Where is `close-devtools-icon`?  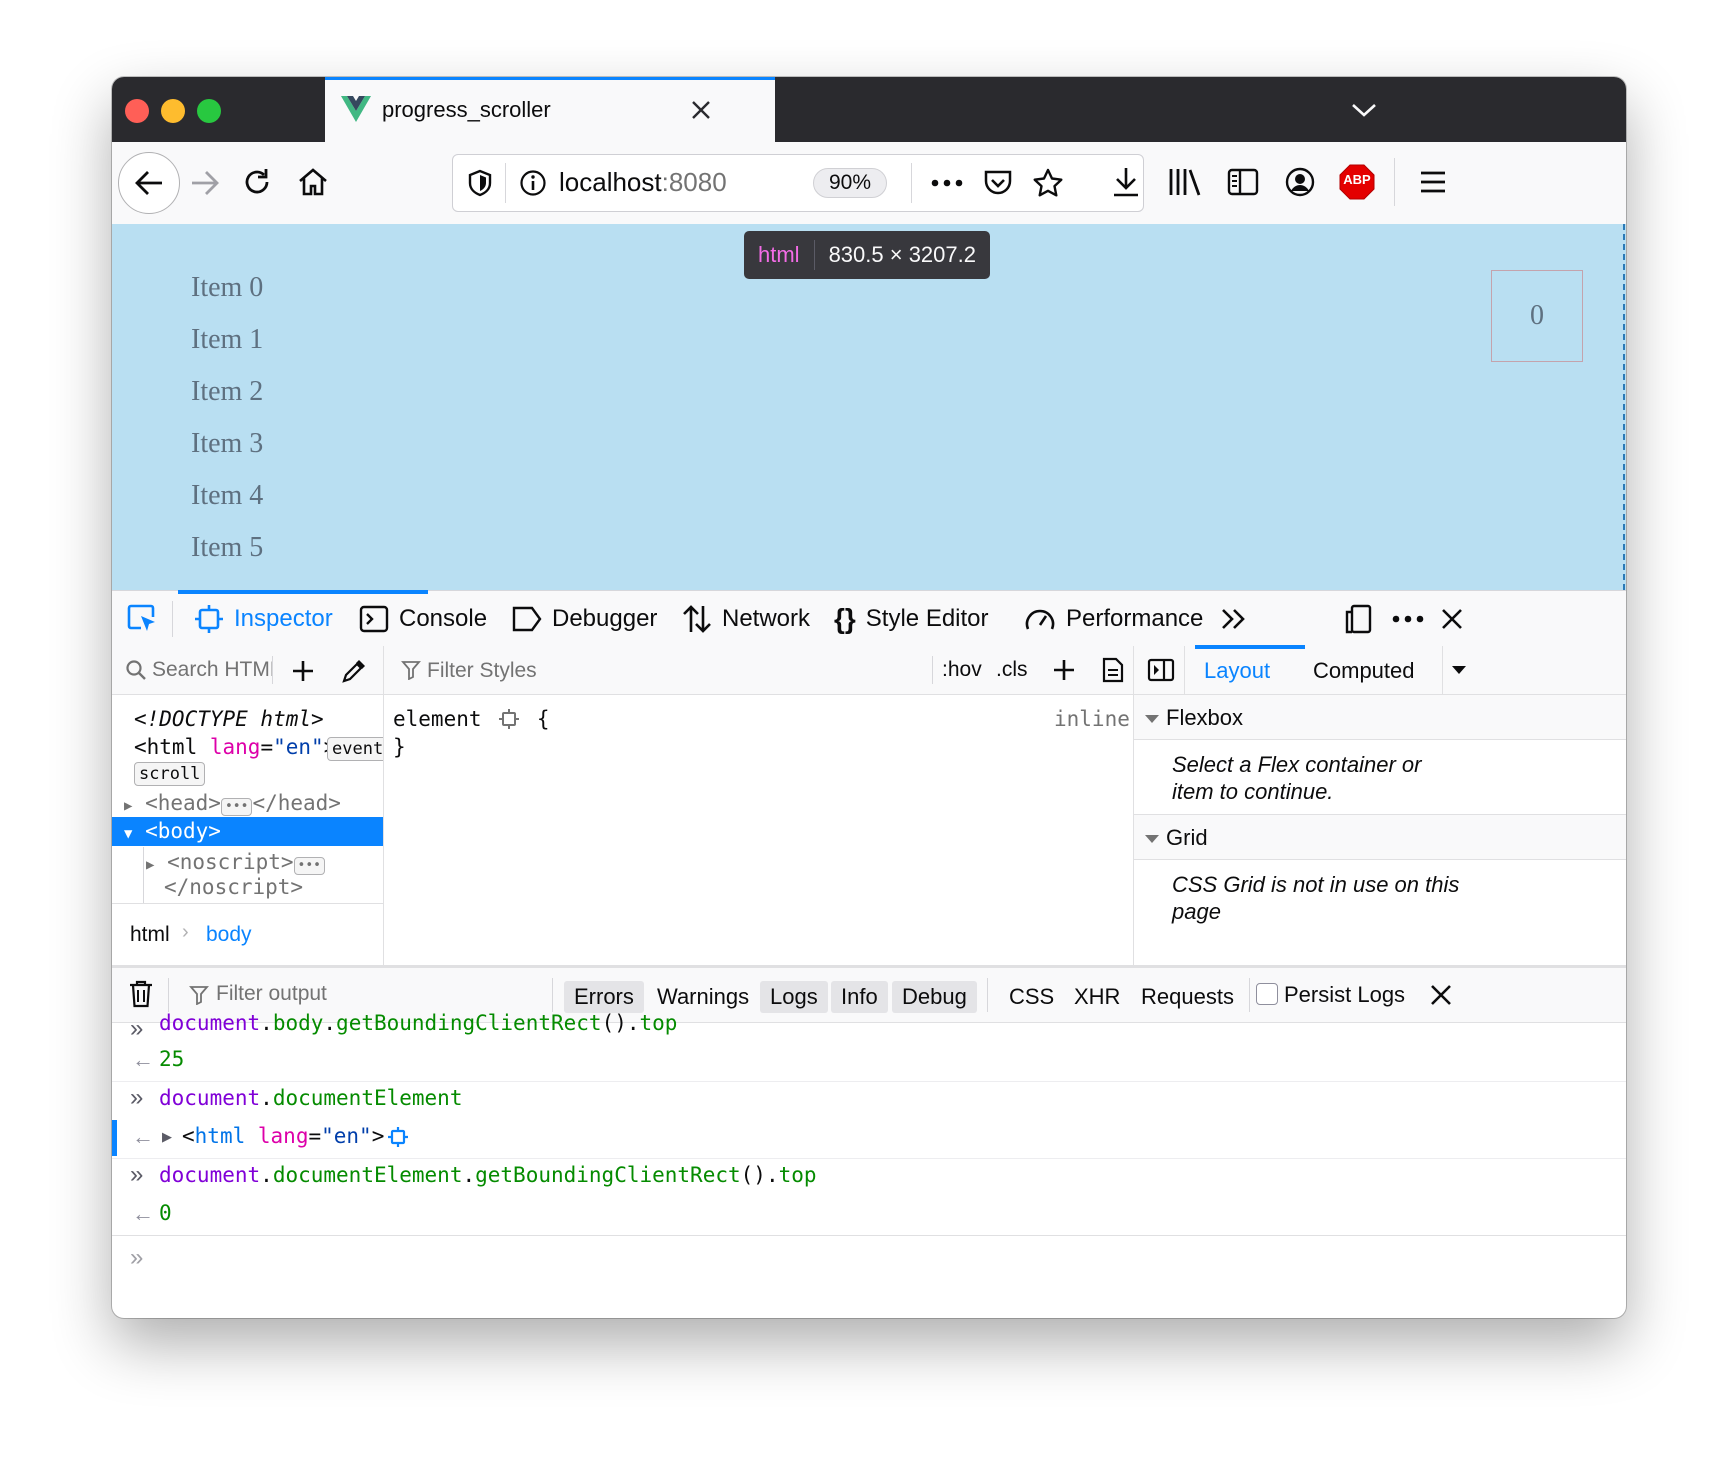
close-devtools-icon is located at coordinates (1452, 619).